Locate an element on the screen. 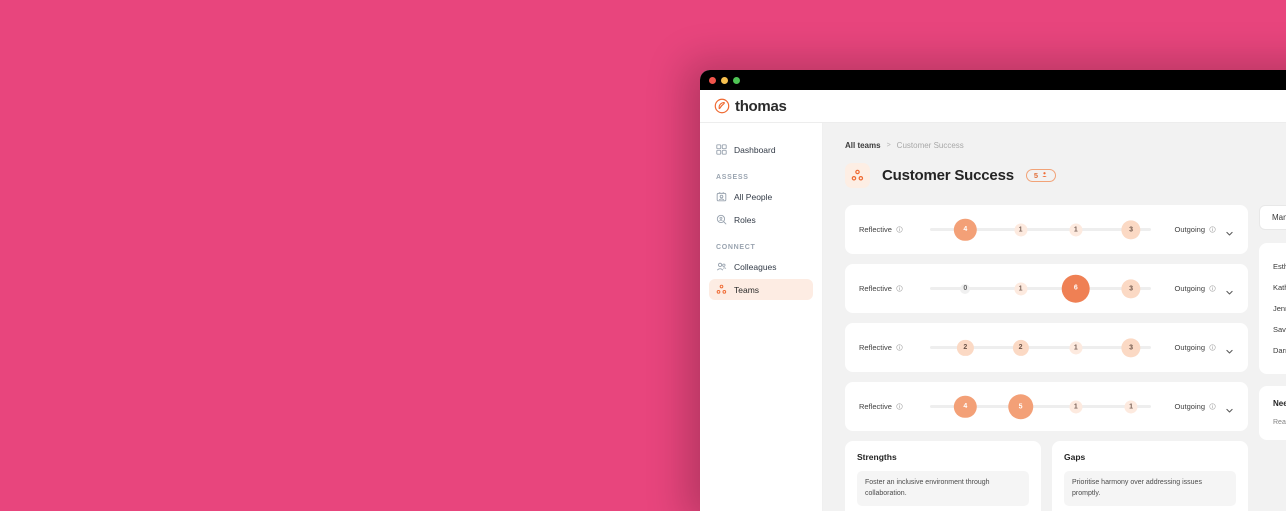 This screenshot has height=511, width=1286. sidebar-item-label: Colleagues is located at coordinates (755, 266).